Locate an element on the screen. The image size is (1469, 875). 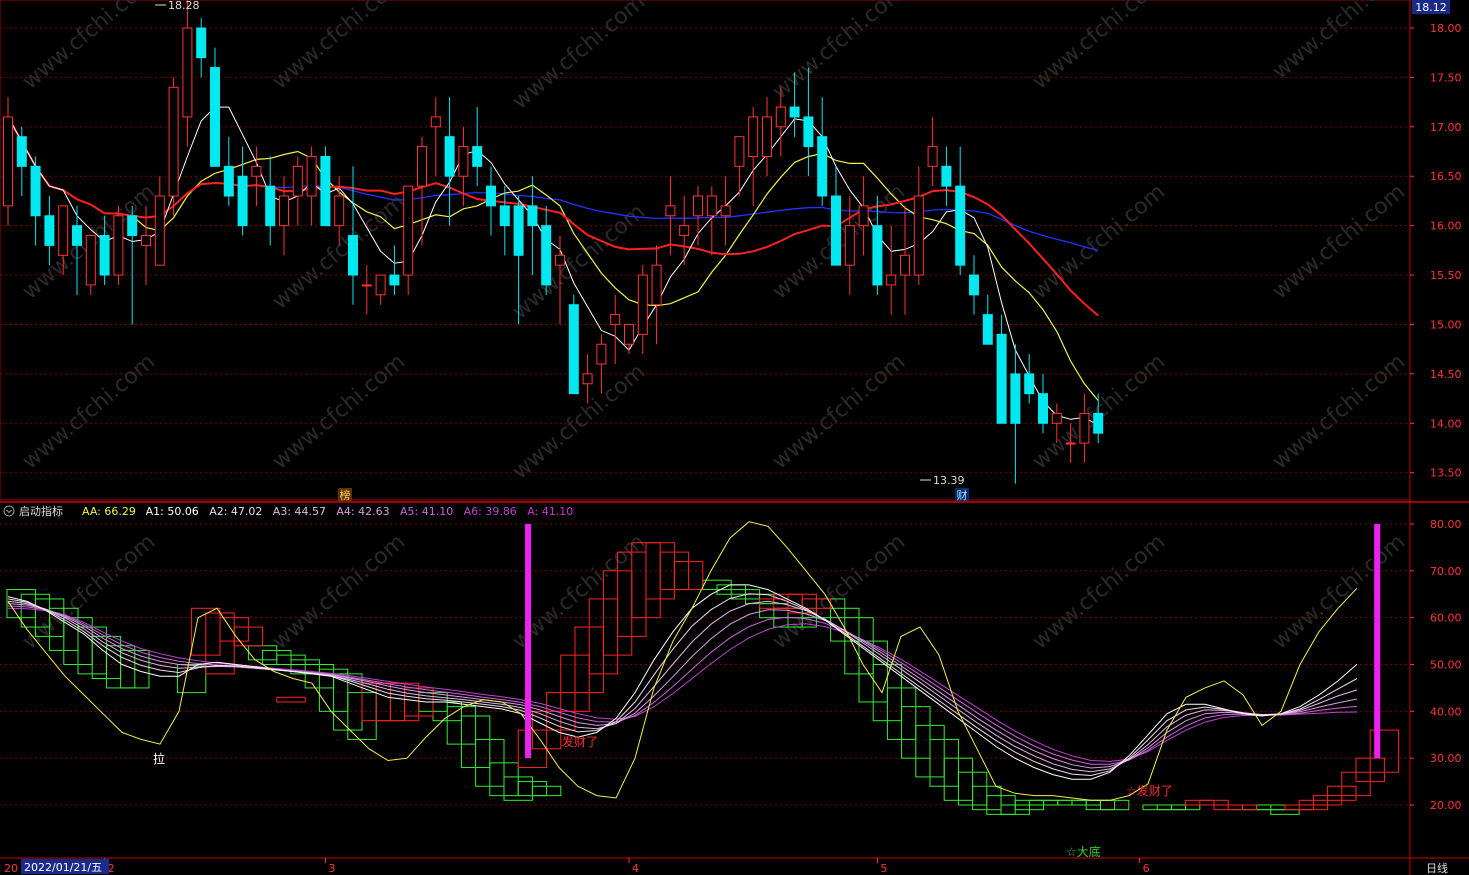
indicator-collapse-button is located at coordinates (9, 511).